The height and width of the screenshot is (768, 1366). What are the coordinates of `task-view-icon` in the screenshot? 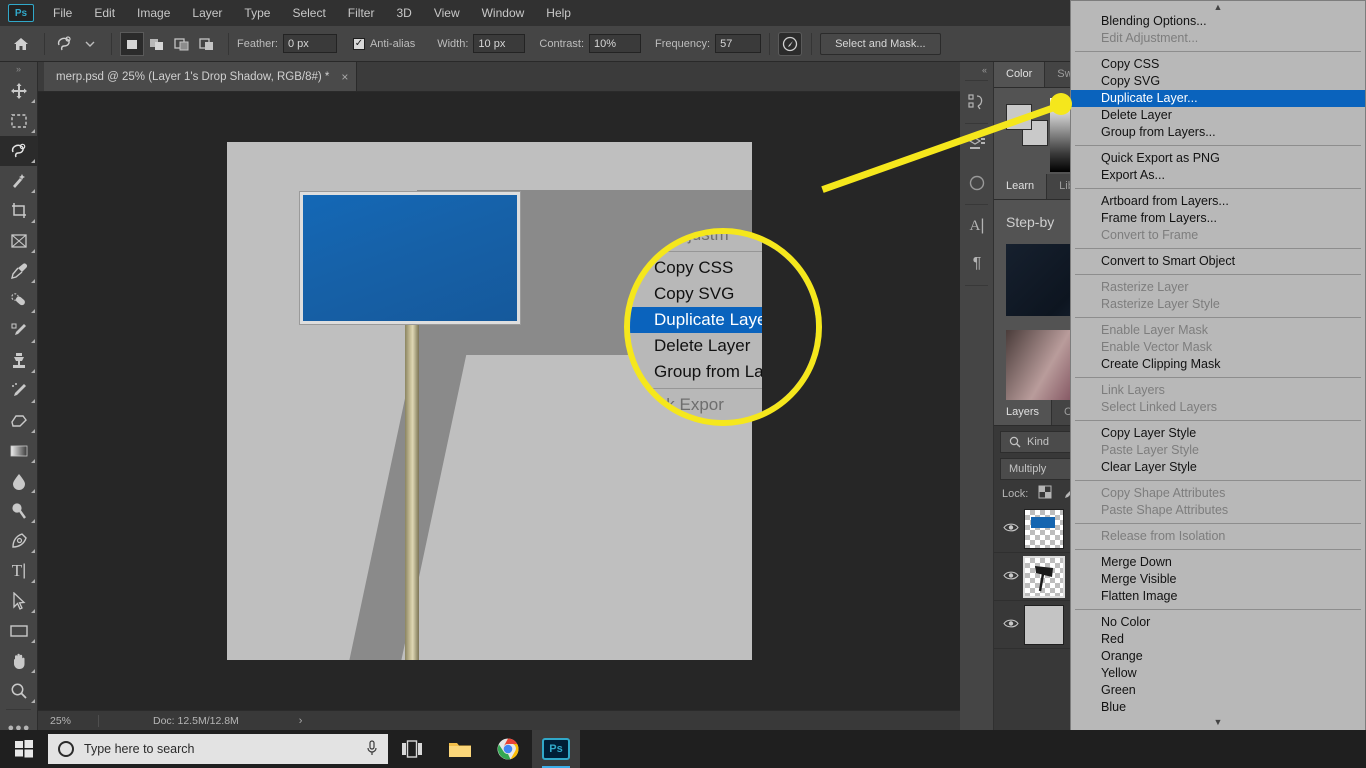 It's located at (412, 749).